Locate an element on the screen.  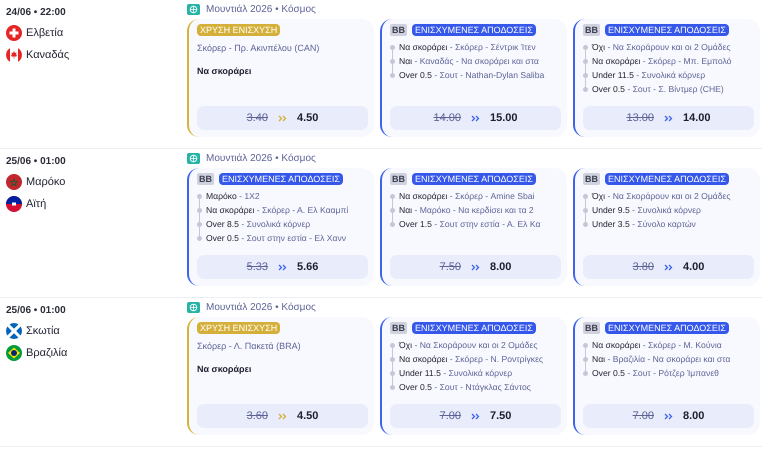
boost-card: BB ΕΝΙΣΧΥΜΕΝΕΣ ΑΠΟΔΟΣΕΙΣ Όχι - Να Σκοράρουν και οι 2 Ομάδες Να σκοράρει - Σκόρερ - Ν. Ροντρίγκες Under 11.5 - Συνολικά κόρνερ Over 0.5 - Σουτ - Ντάγκλας Σάντος 7.00 7.50 is located at coordinates (473, 376).